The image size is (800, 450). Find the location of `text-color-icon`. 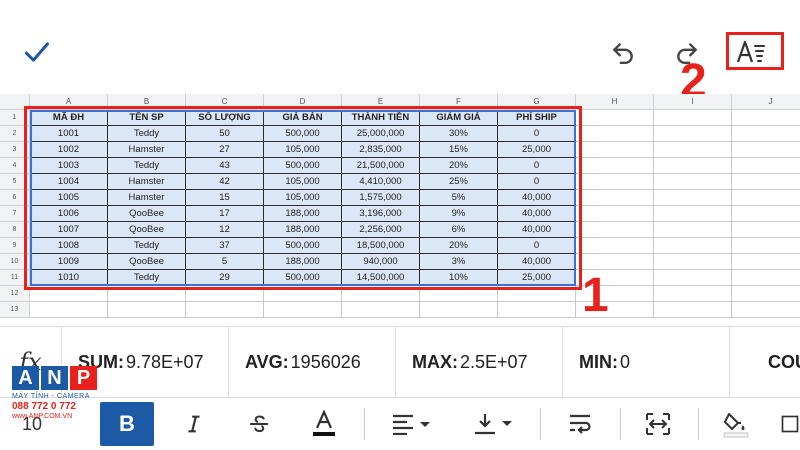

text-color-icon is located at coordinates (324, 424).